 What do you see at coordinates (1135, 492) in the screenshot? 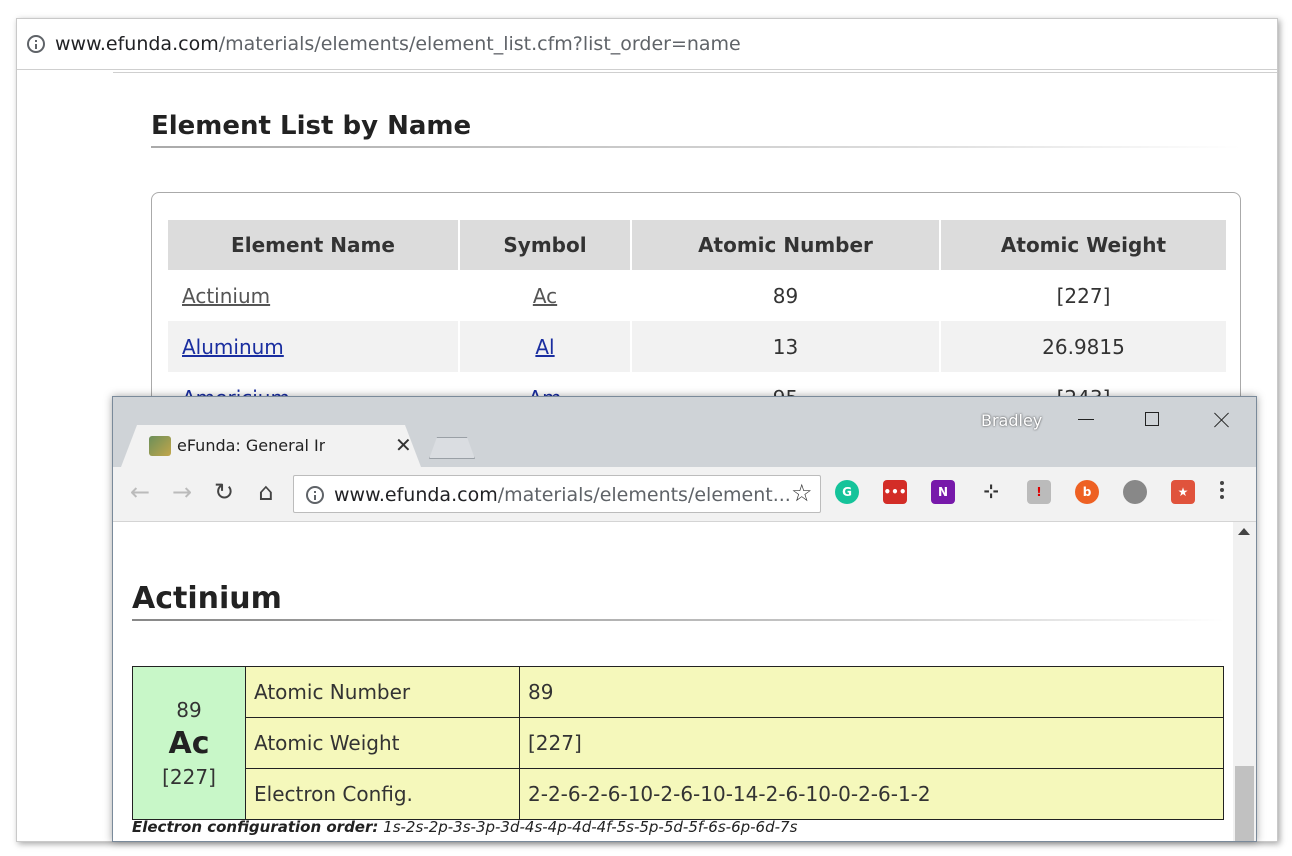
I see `tomato-icon` at bounding box center [1135, 492].